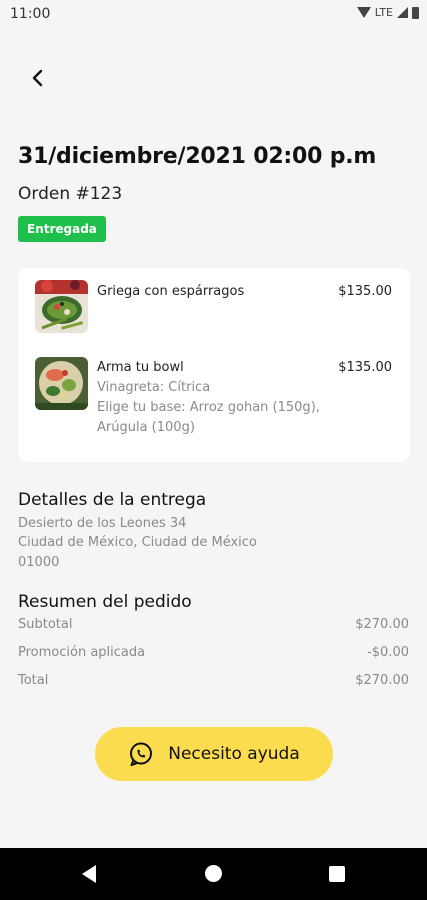  What do you see at coordinates (383, 12) in the screenshot?
I see `network-label: LTE` at bounding box center [383, 12].